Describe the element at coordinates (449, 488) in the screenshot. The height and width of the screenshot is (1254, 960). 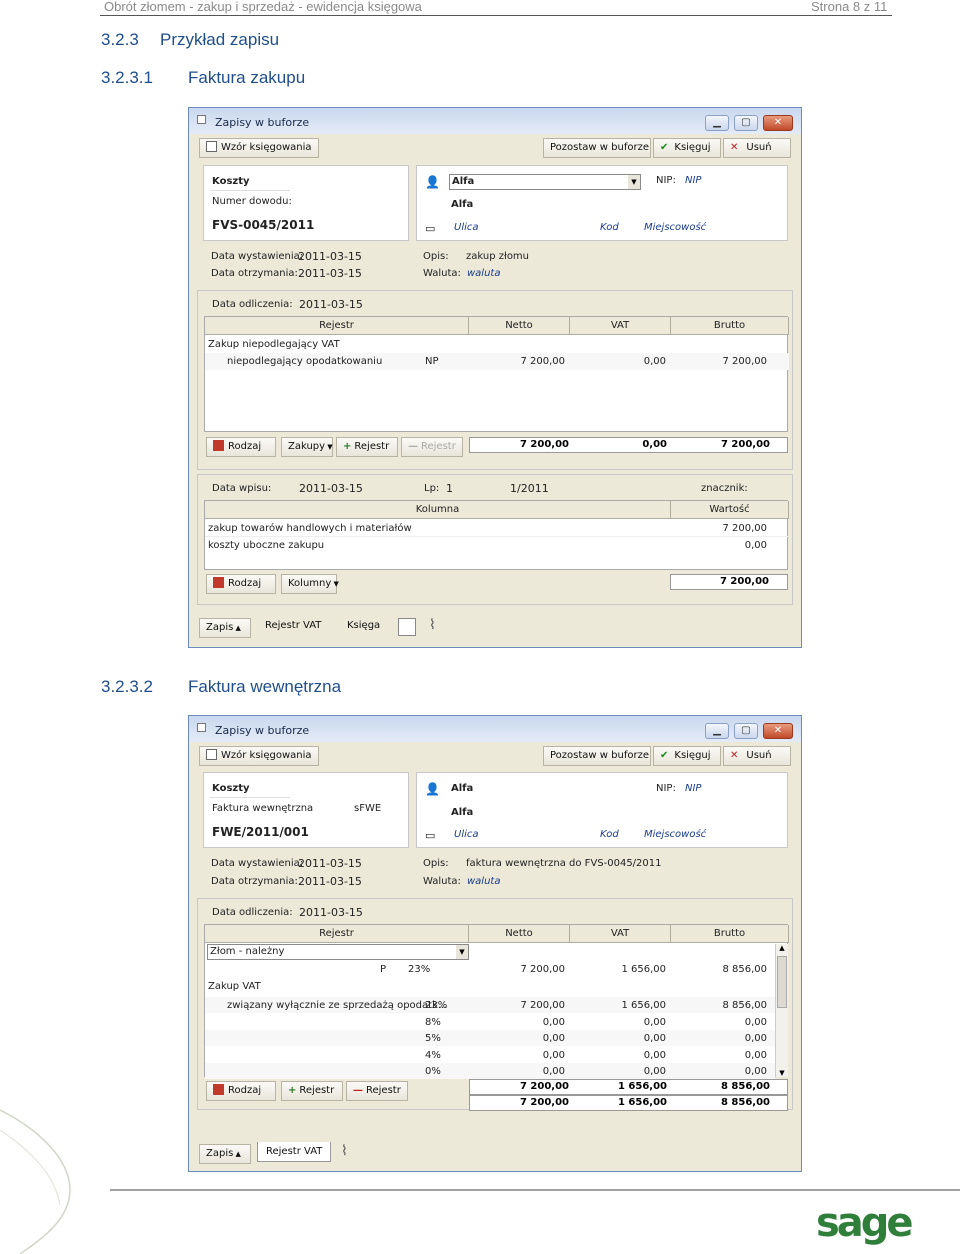
I see `lp-field: 1` at that location.